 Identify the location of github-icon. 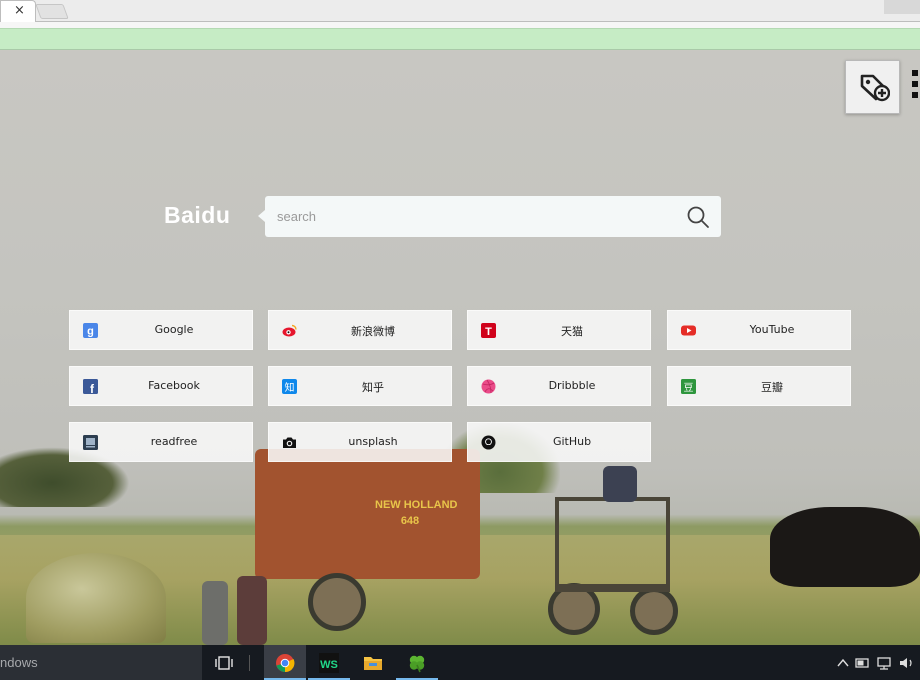
(488, 442).